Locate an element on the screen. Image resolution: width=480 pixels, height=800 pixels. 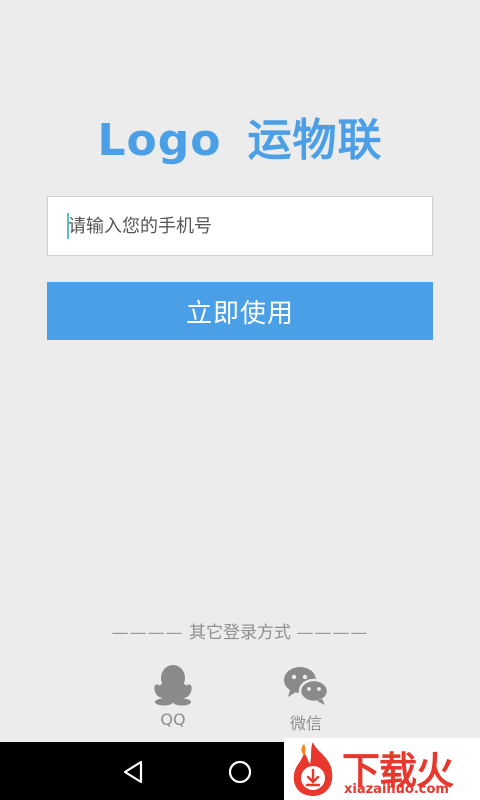
other-login-divider: ———— 其它登录方式 ———— is located at coordinates (240, 630).